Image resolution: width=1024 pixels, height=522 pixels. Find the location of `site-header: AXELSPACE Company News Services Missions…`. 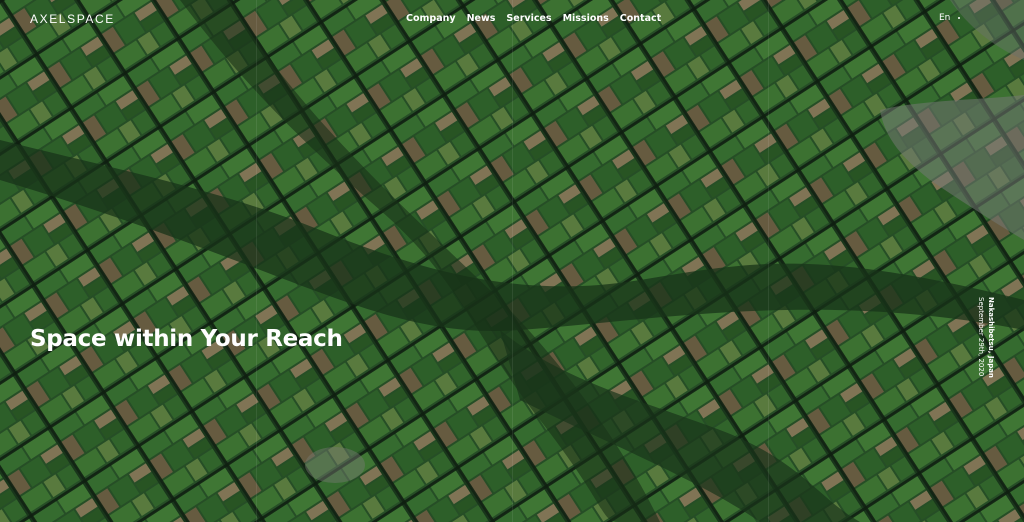

site-header: AXELSPACE Company News Services Missions… is located at coordinates (512, 19).